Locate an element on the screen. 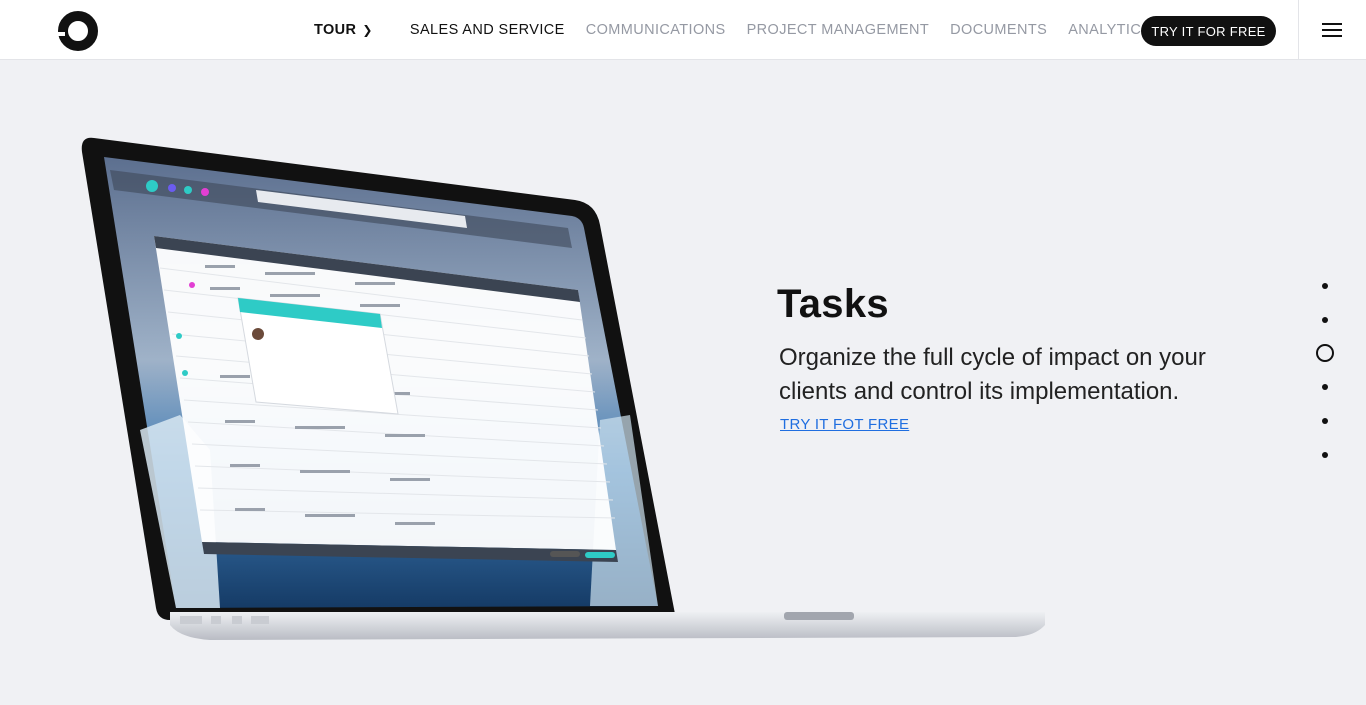  try-free-link: TRY IT FOT FREE is located at coordinates (844, 424).